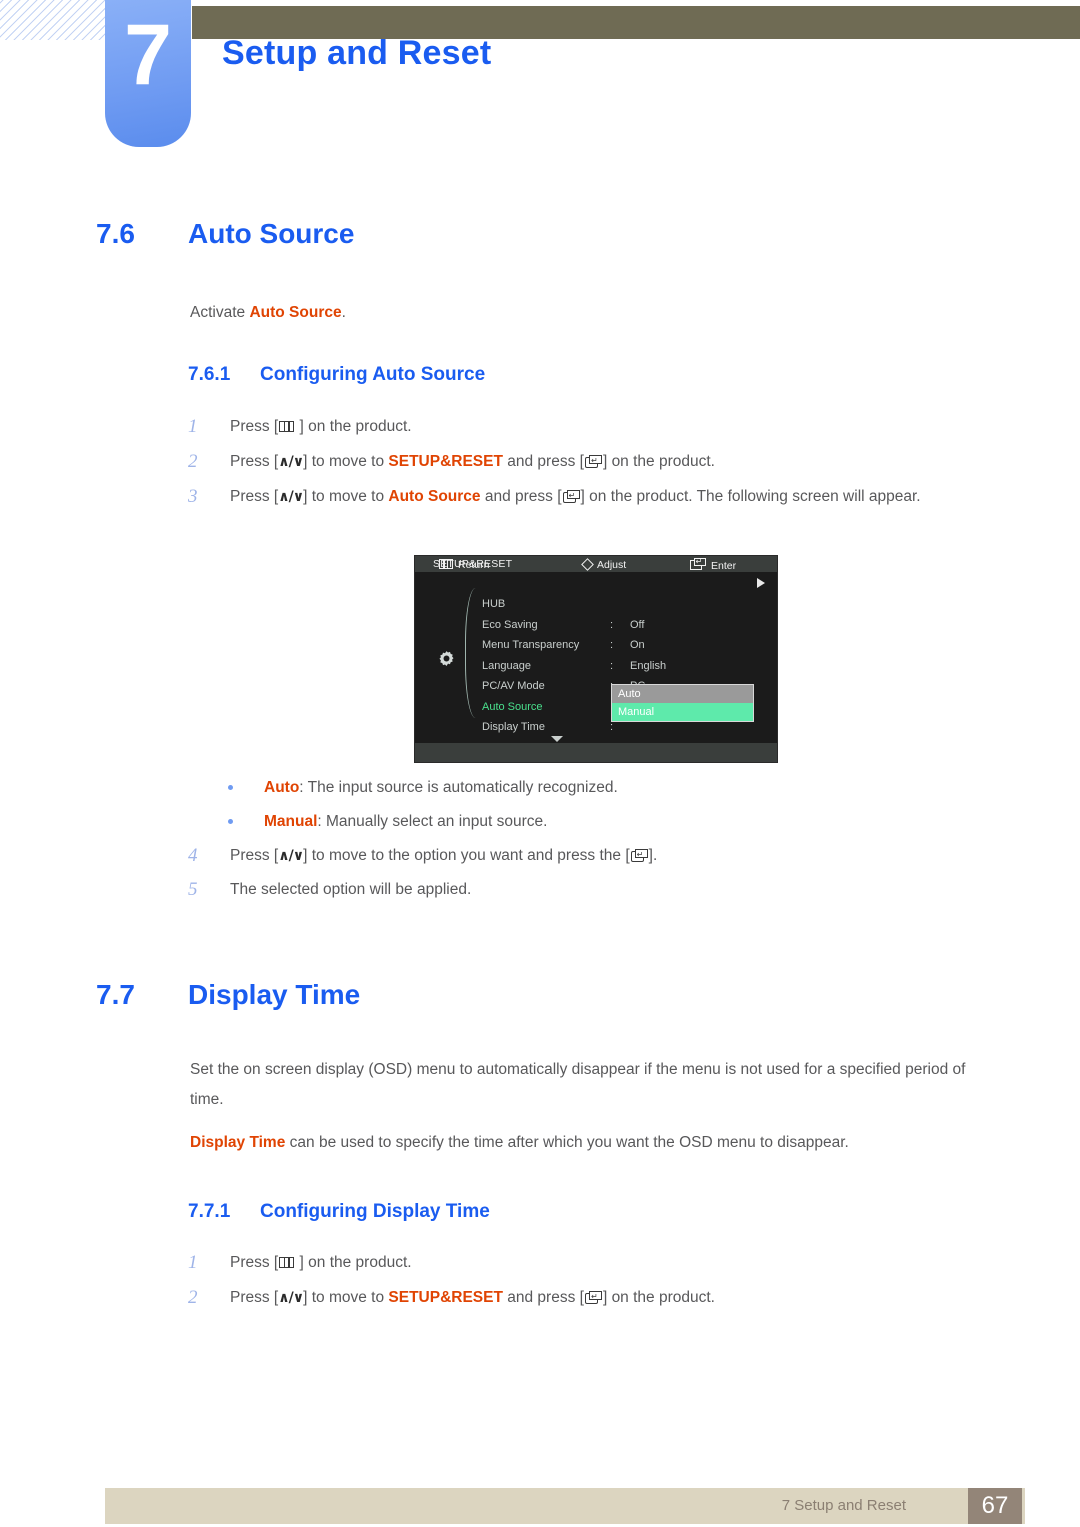 This screenshot has height=1527, width=1080. I want to click on subsection-heading-configuring-auto-source: 7.6.1 Configuring Auto Source, so click(336, 375).